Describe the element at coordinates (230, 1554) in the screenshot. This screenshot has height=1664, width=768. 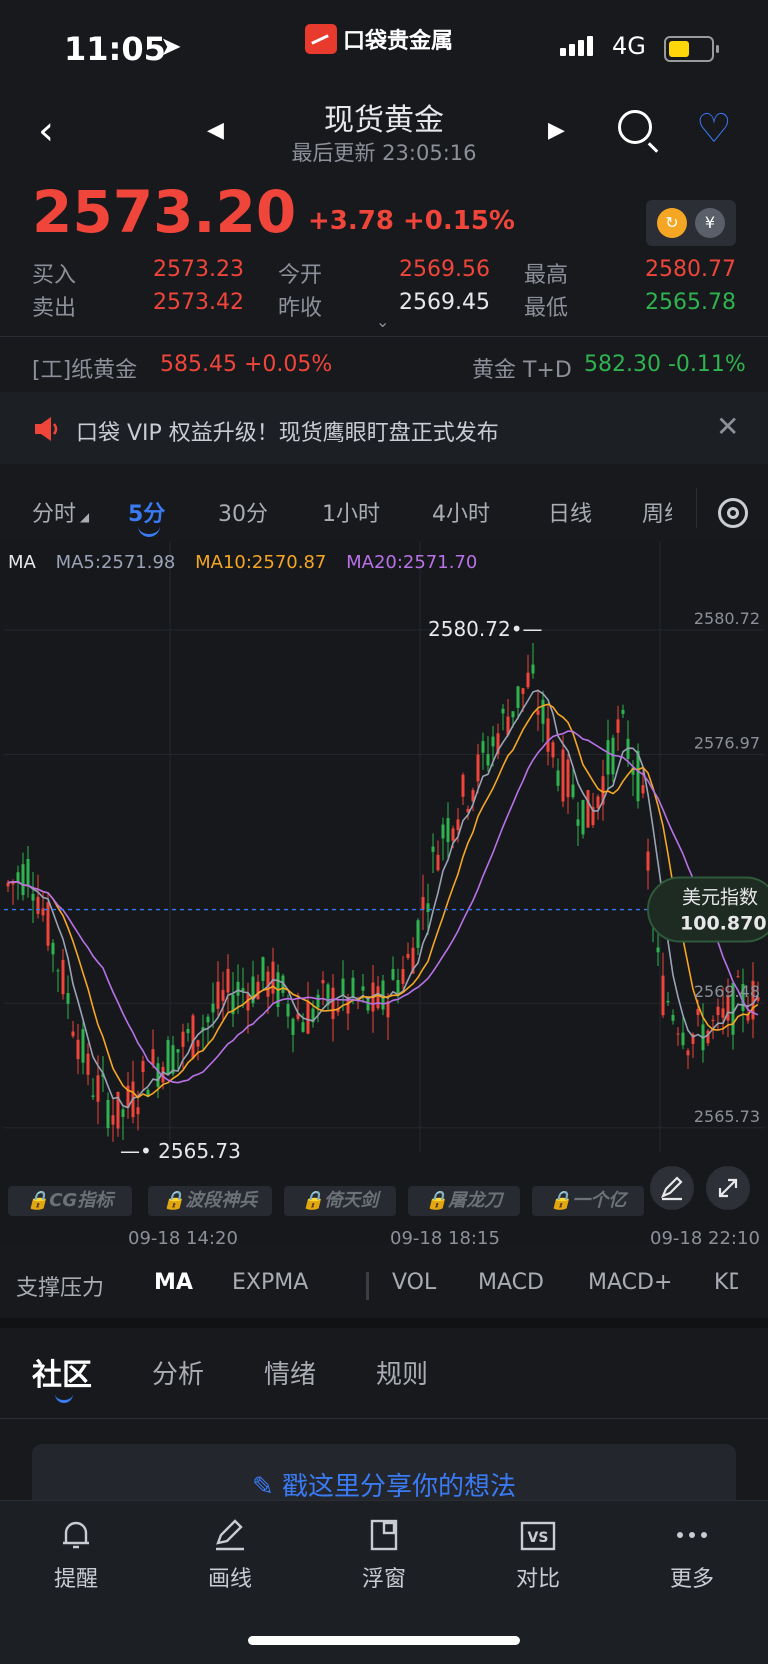
I see `nav-draw-line: 画线` at that location.